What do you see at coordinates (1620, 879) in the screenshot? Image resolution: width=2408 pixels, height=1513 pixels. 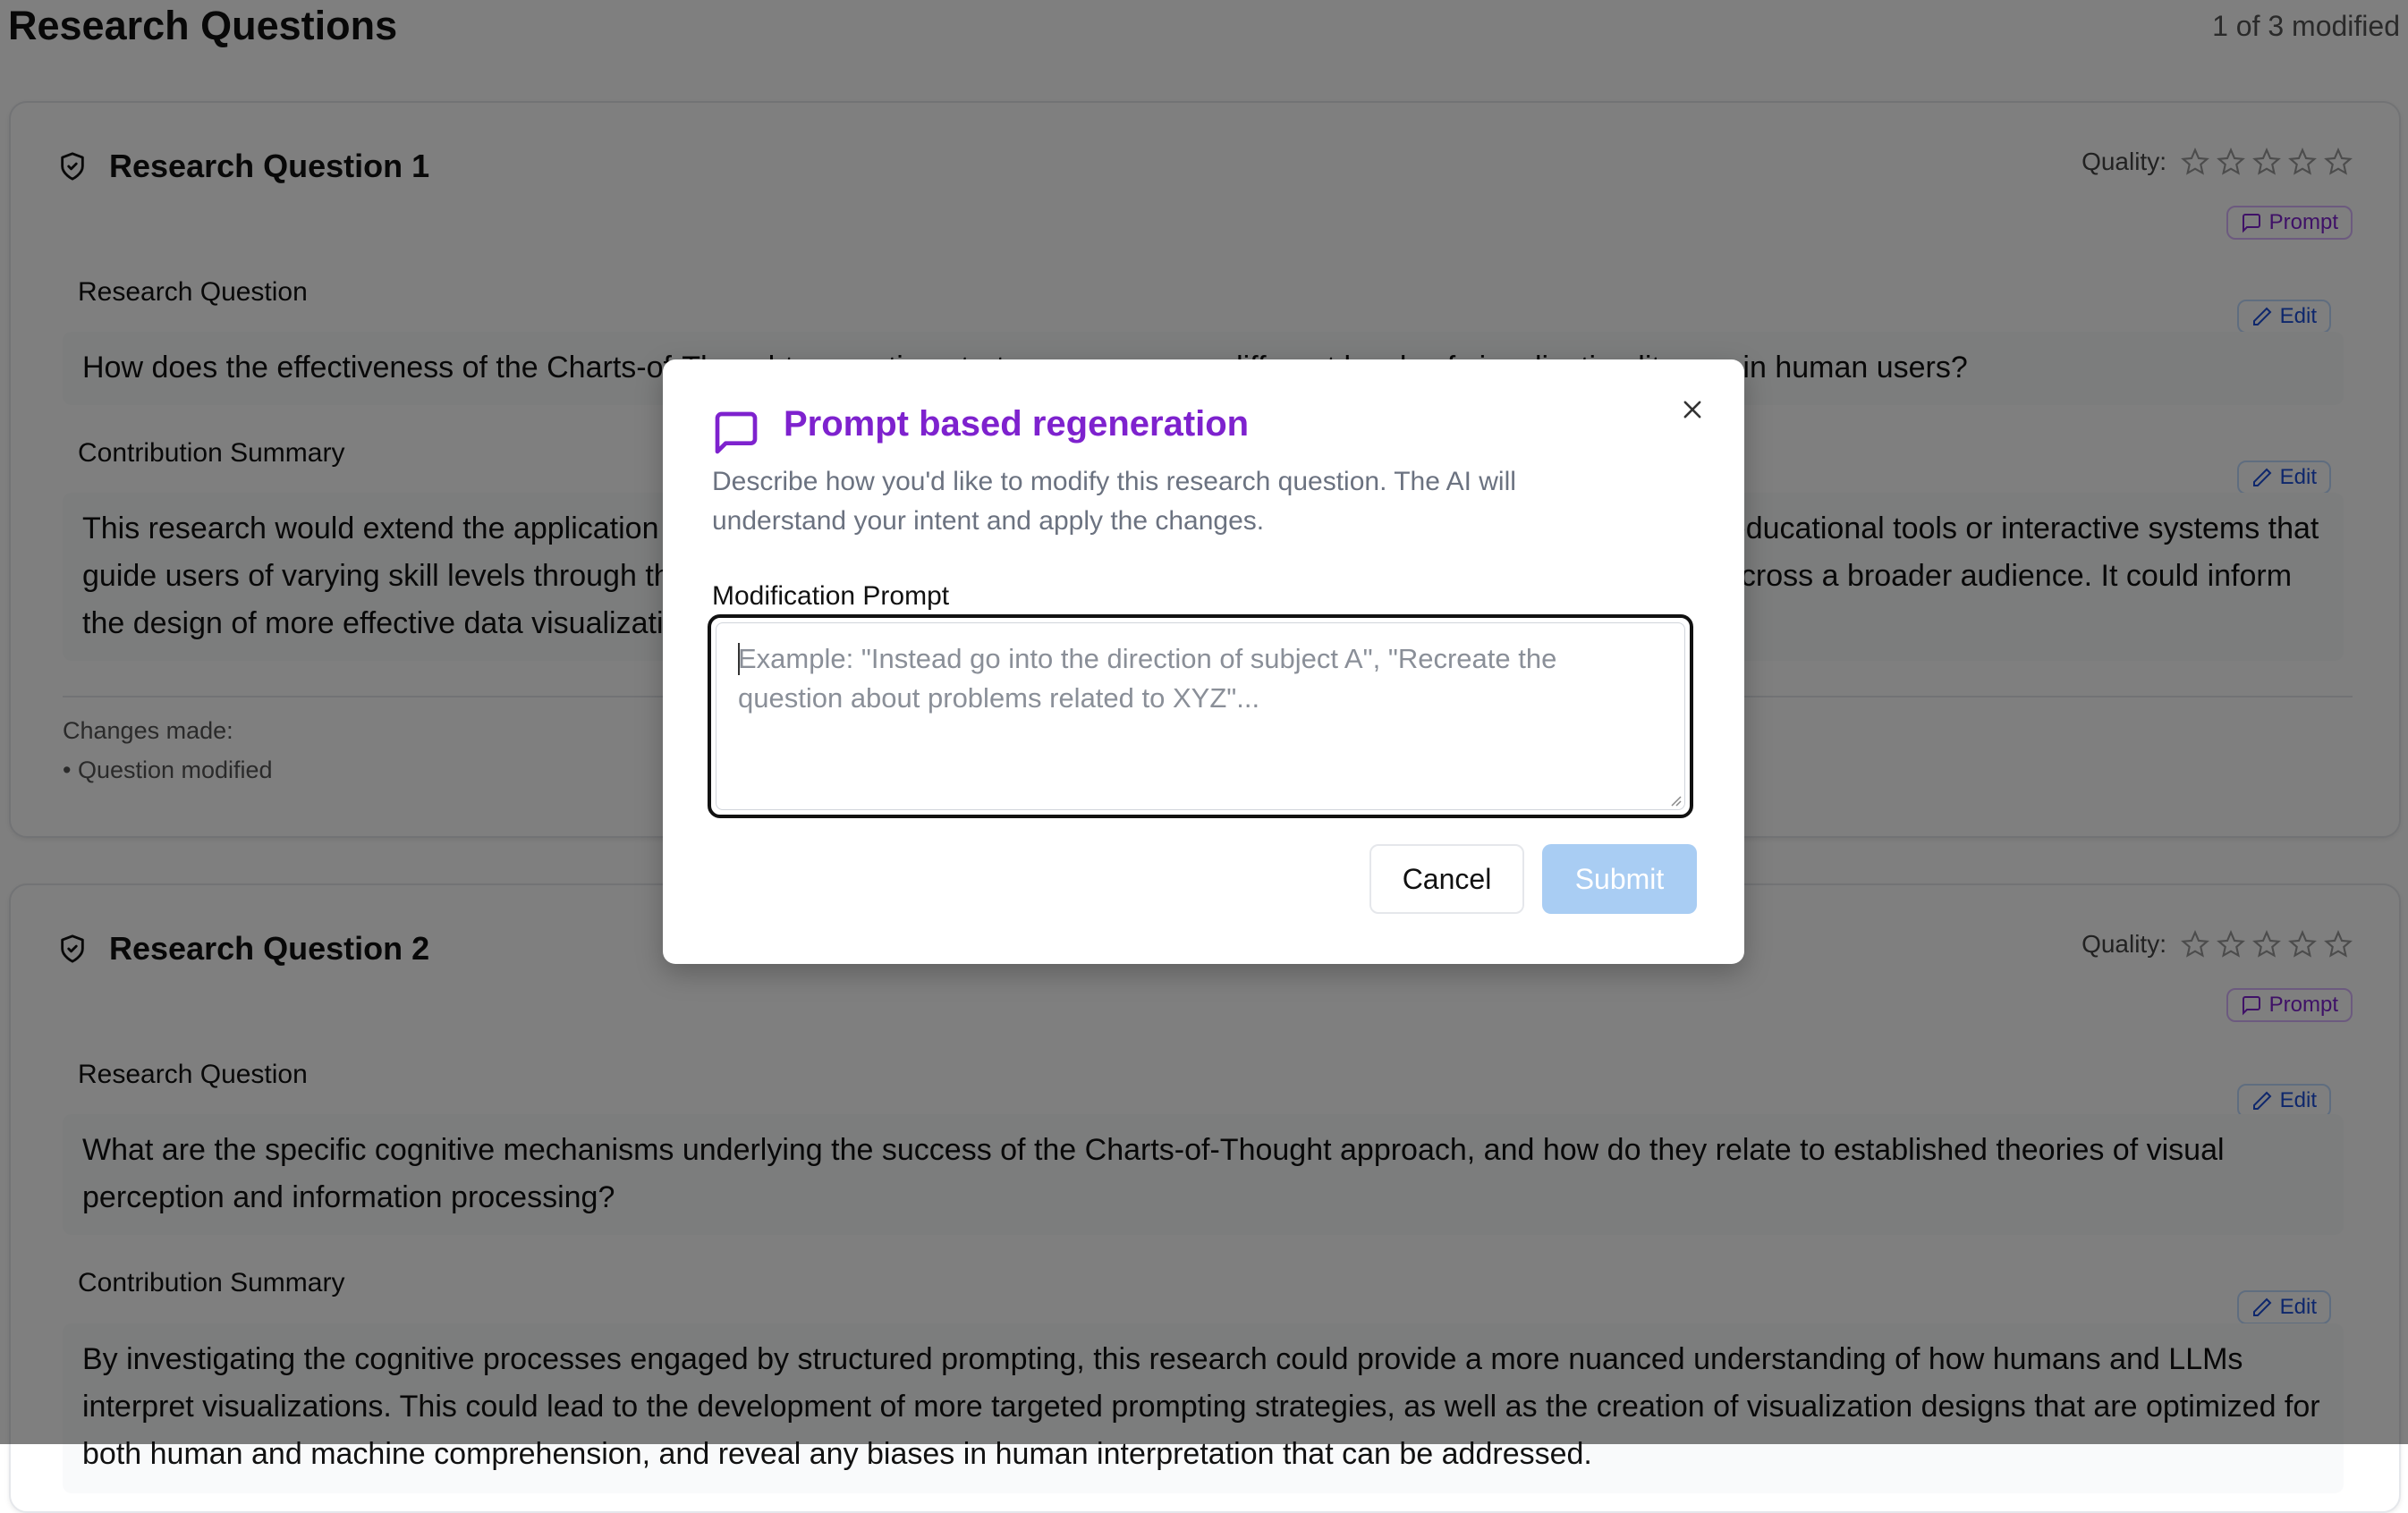 I see `submit-button: Submit` at bounding box center [1620, 879].